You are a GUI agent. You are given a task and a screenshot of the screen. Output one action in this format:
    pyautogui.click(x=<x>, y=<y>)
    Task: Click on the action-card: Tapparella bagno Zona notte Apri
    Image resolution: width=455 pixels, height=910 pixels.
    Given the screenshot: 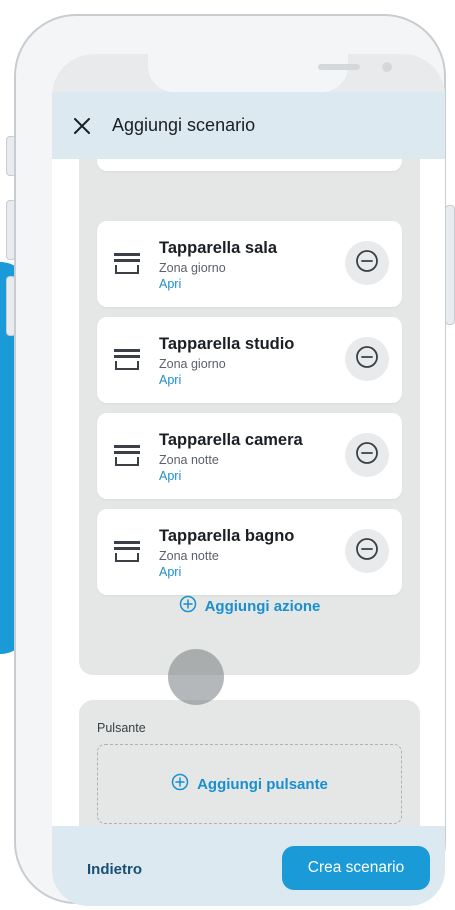 What is the action you would take?
    pyautogui.click(x=249, y=552)
    